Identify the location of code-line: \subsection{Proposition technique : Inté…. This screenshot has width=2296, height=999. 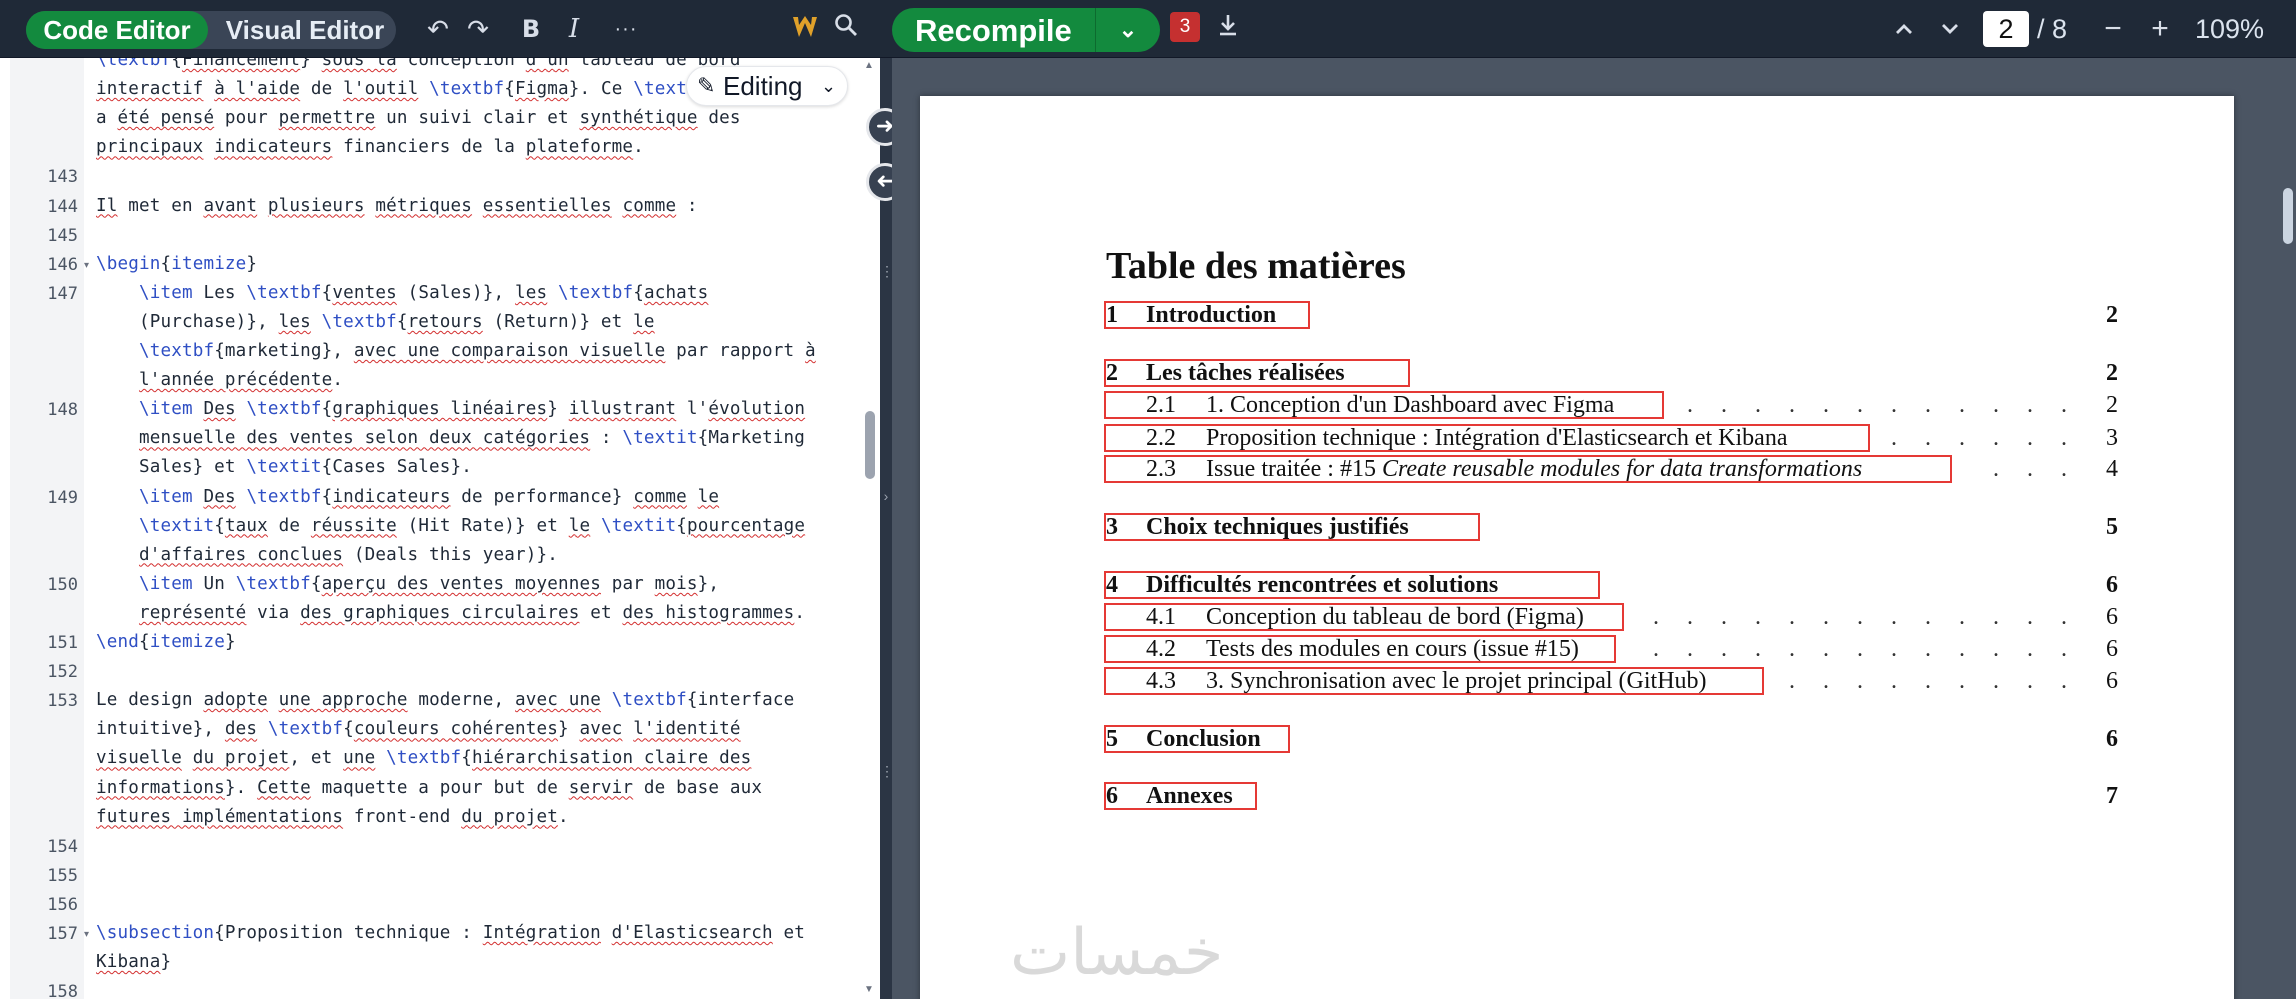
(450, 933).